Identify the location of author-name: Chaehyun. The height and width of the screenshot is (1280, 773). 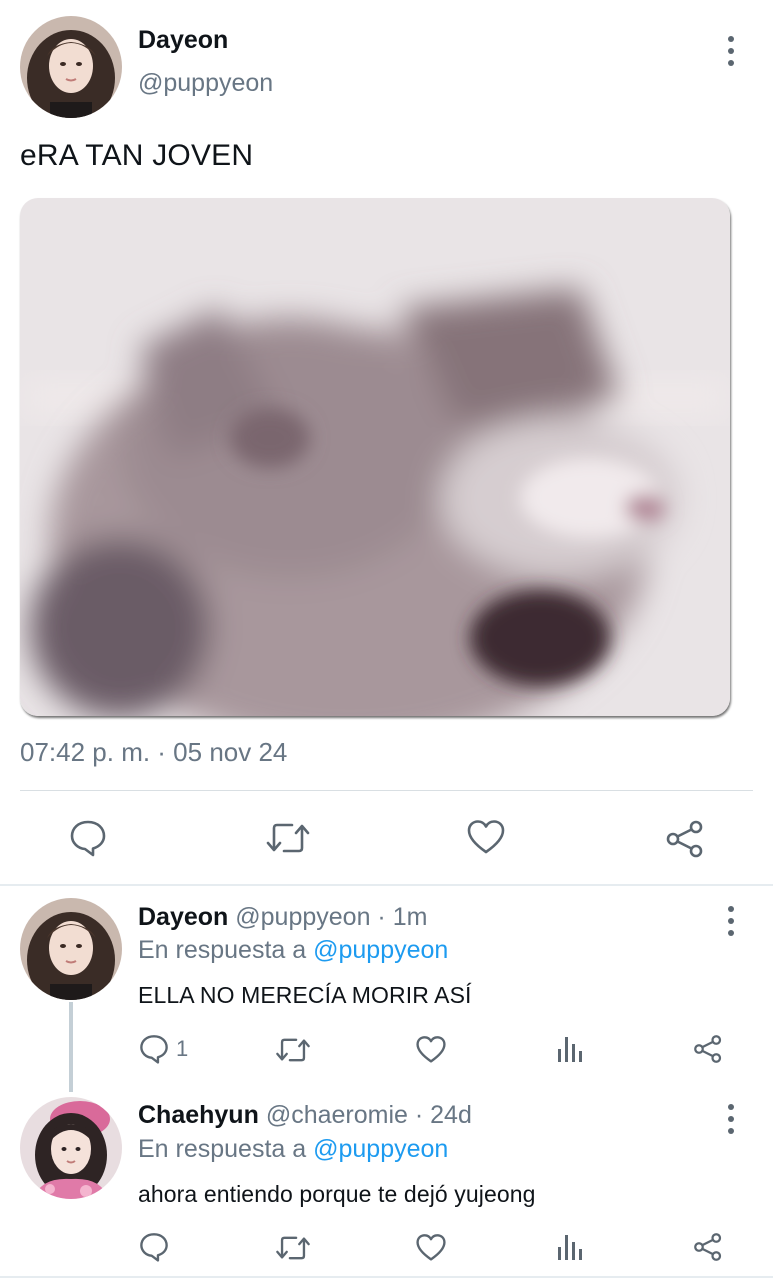
(198, 1115).